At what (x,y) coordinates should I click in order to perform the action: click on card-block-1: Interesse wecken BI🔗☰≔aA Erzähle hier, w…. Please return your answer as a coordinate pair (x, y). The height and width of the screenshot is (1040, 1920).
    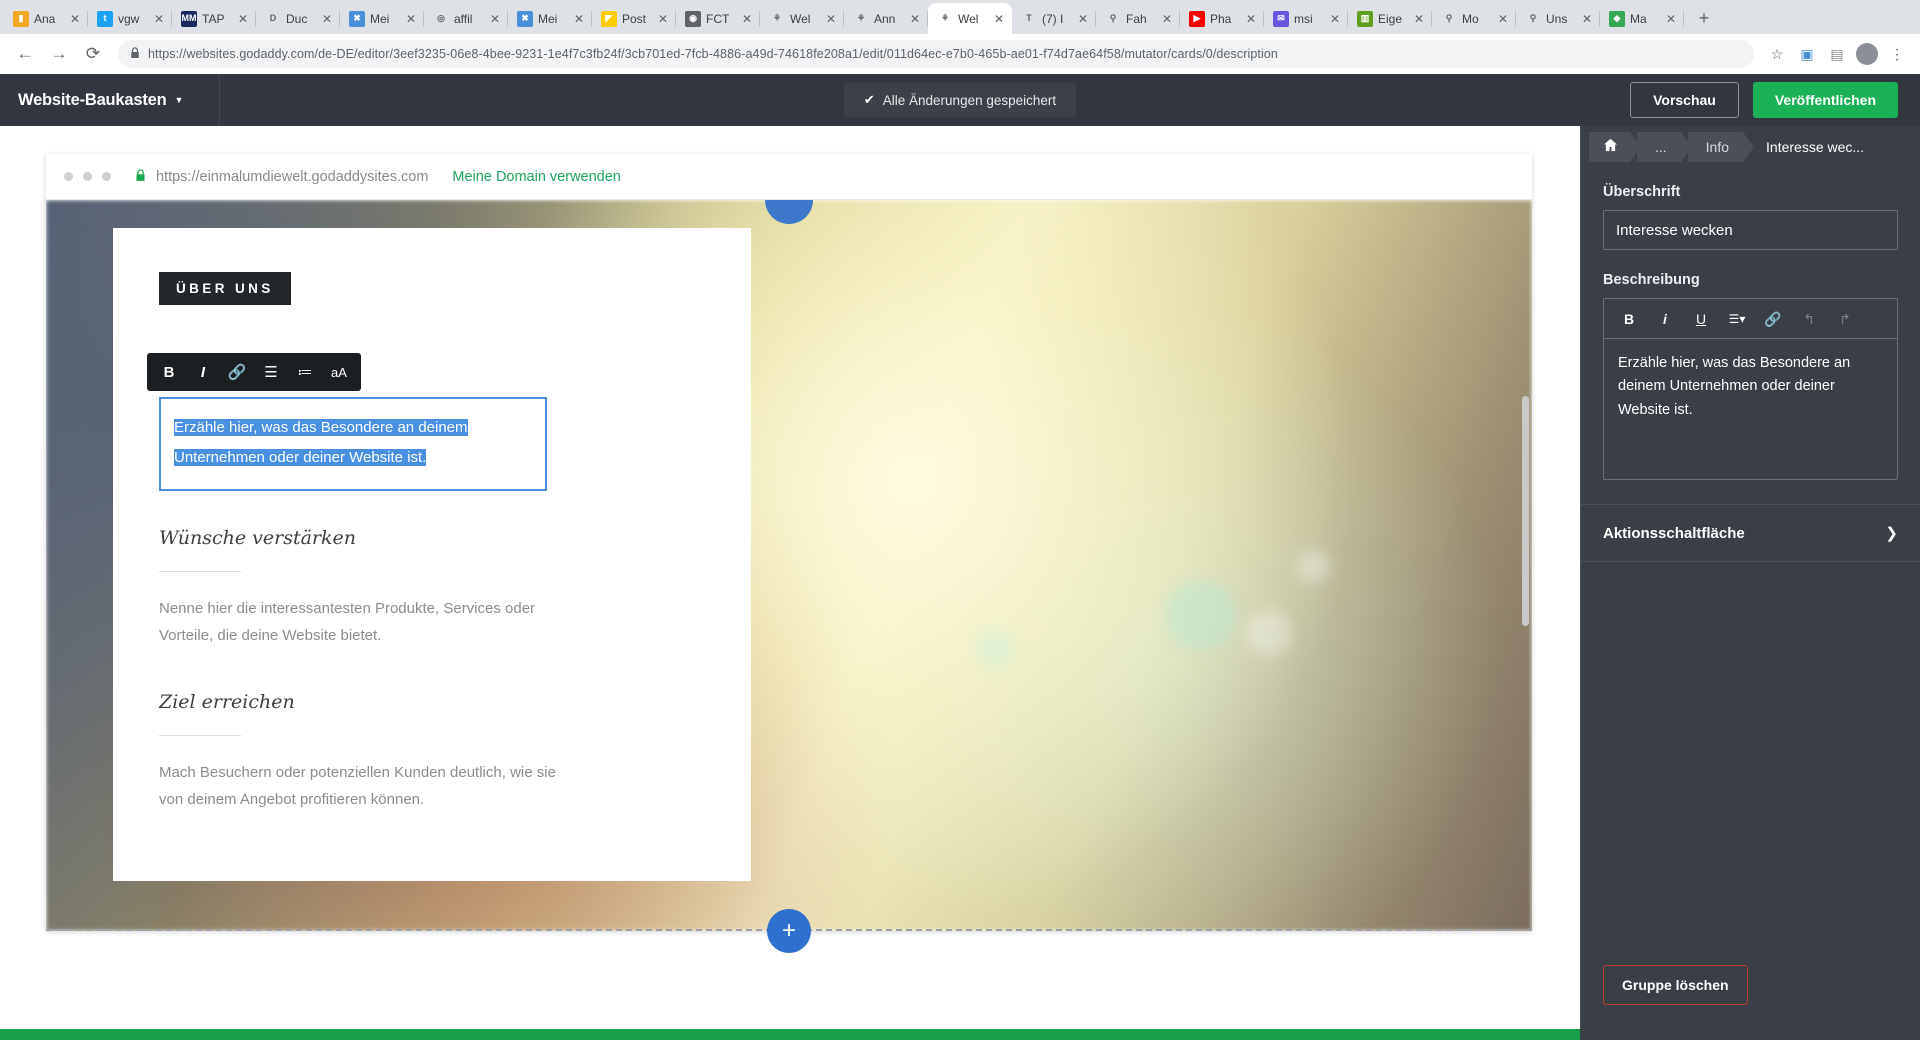
    Looking at the image, I should click on (426, 422).